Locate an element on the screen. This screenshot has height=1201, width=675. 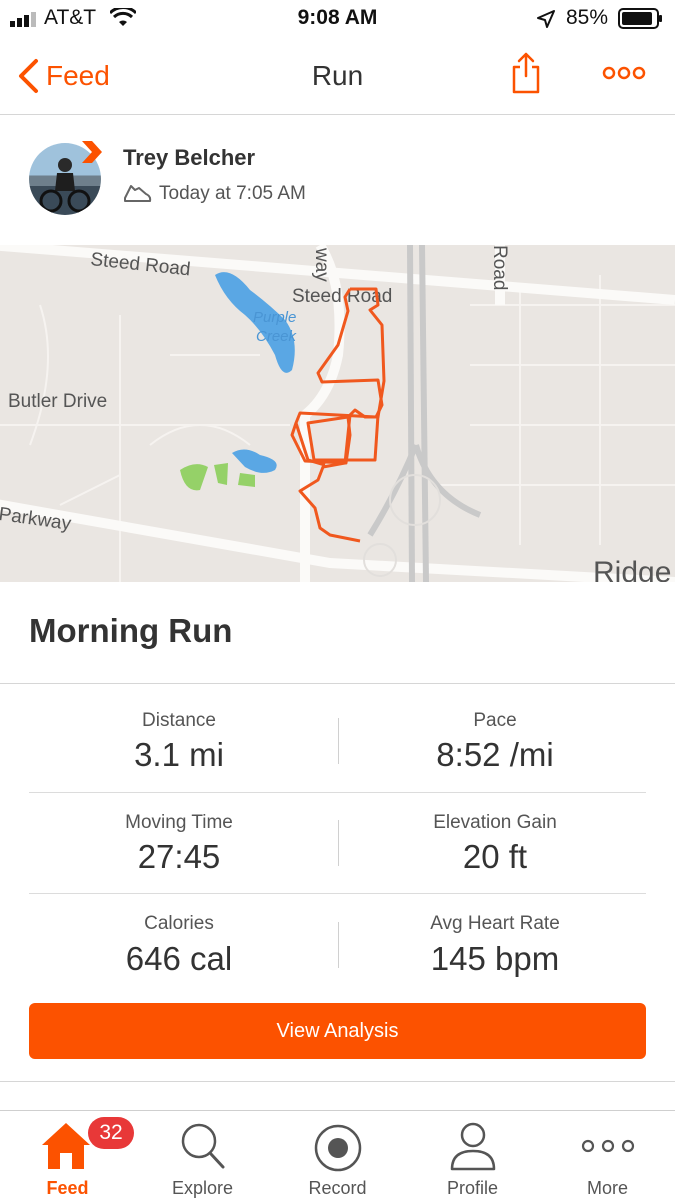
stat-label-distance: Distance is located at coordinates (179, 720).